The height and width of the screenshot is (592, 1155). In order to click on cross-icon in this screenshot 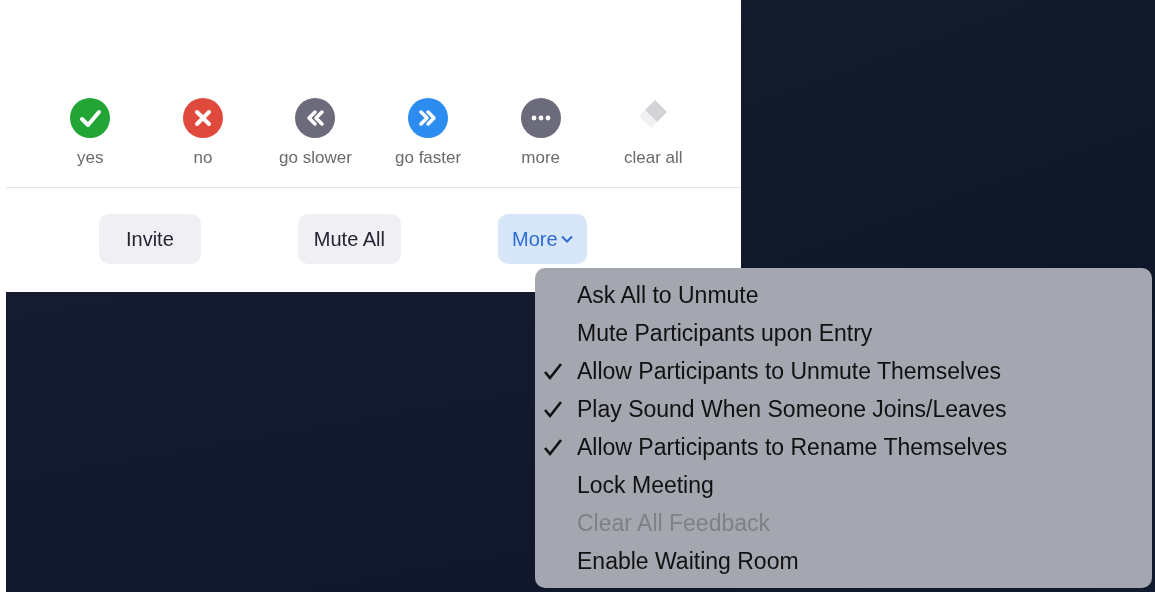, I will do `click(202, 118)`.